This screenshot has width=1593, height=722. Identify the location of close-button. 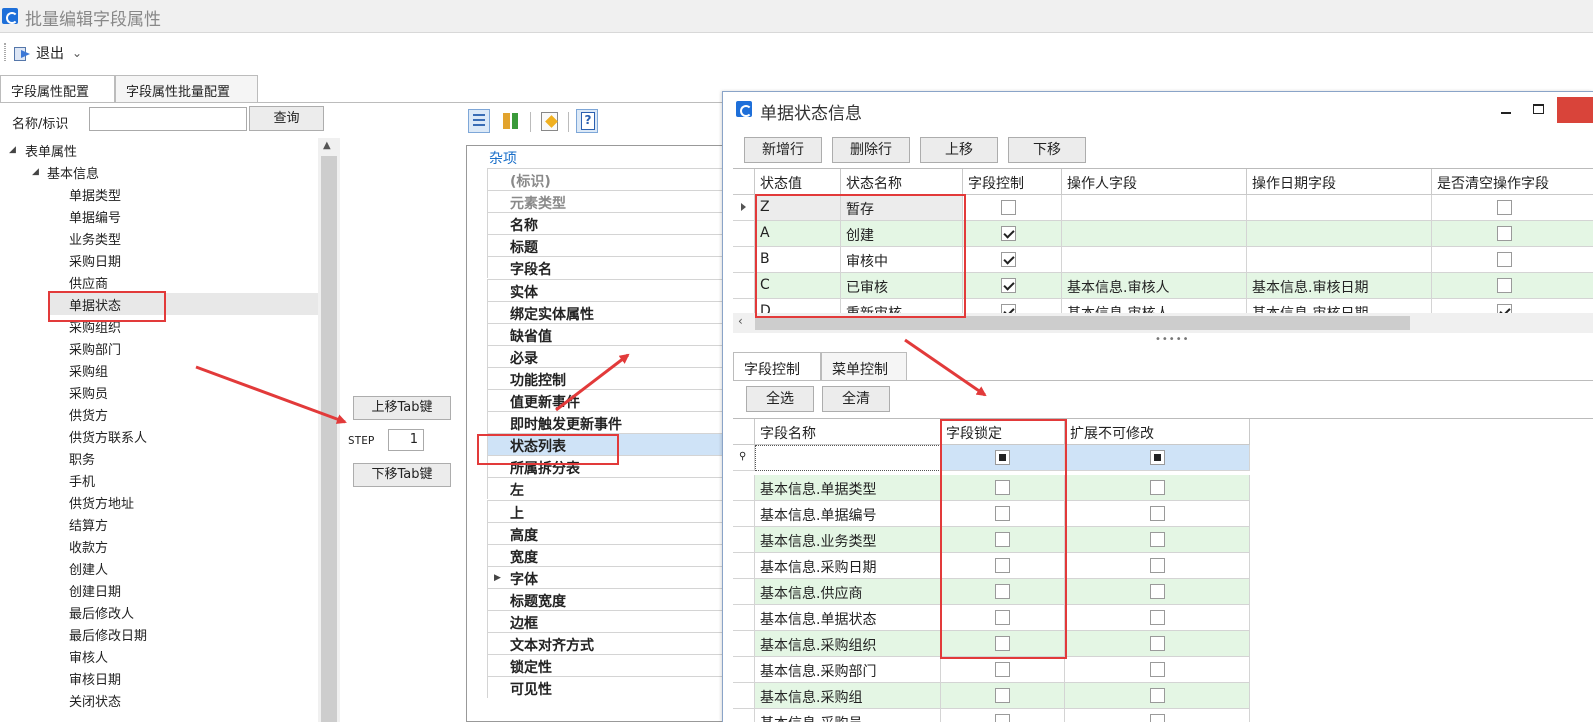
(1575, 110).